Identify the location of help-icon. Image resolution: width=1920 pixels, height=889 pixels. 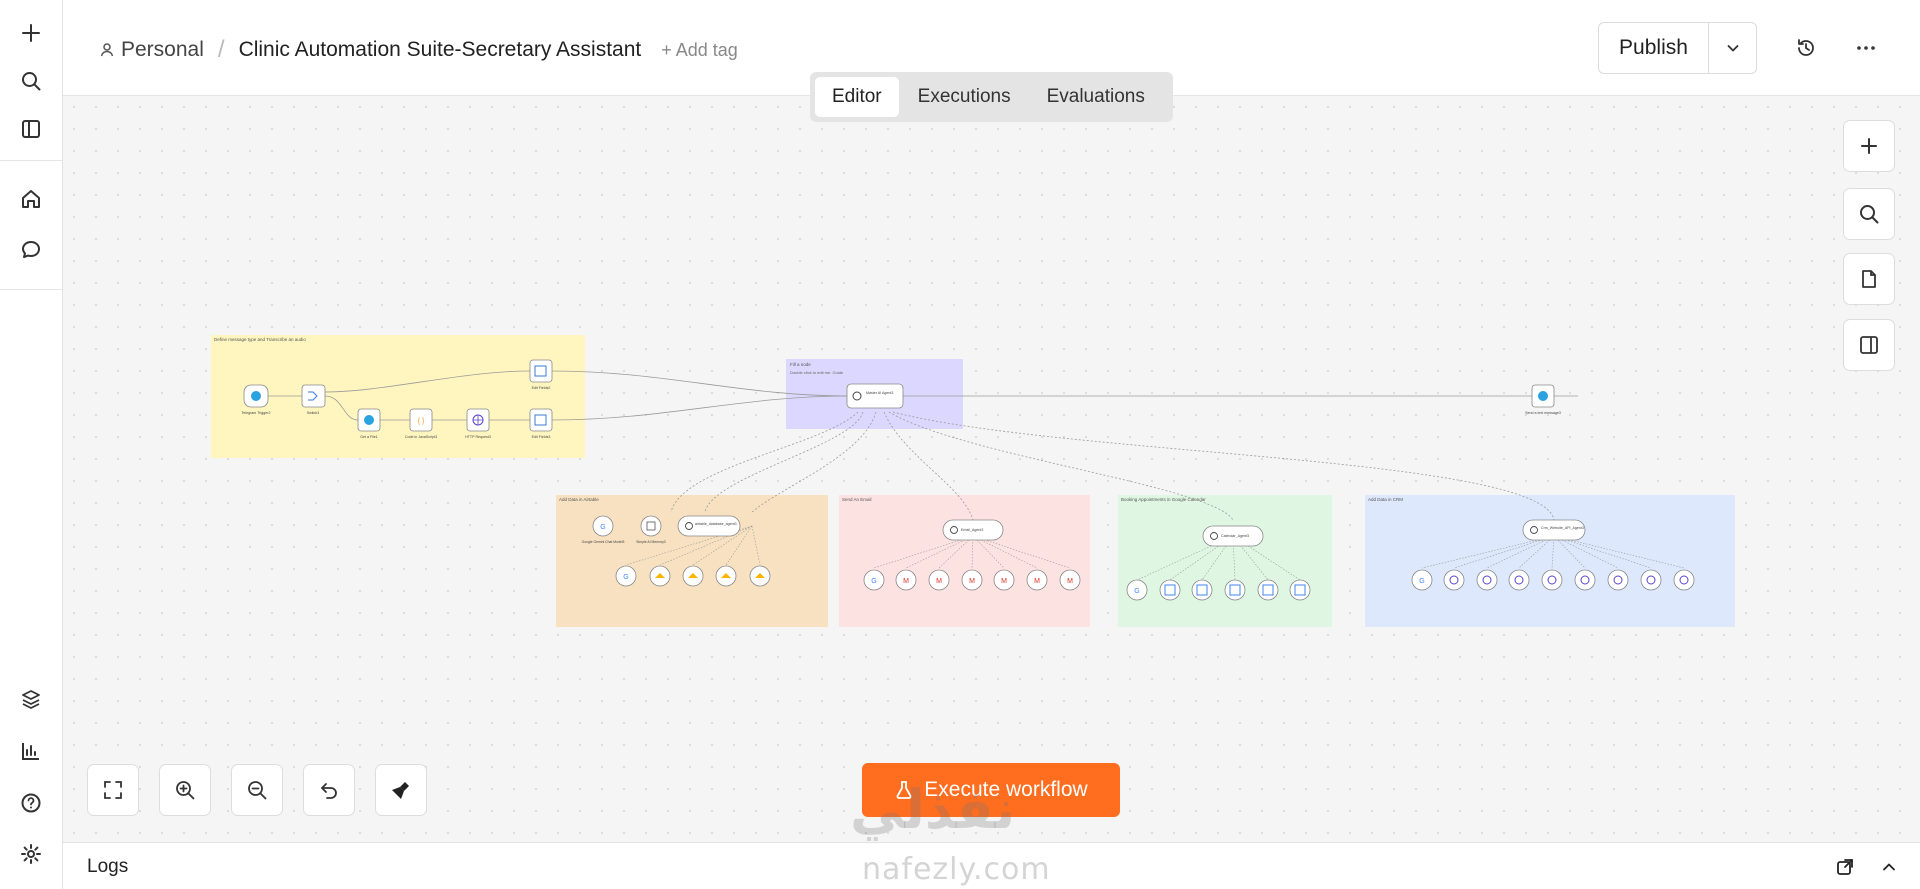
(31, 803).